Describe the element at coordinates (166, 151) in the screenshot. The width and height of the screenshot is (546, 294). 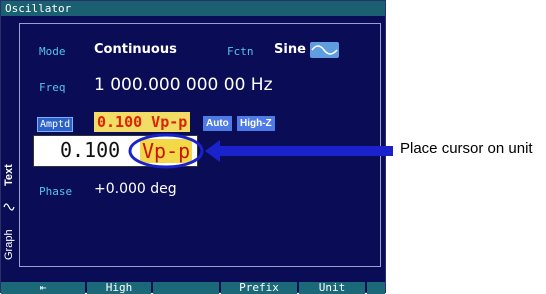
I see `unit-highlight-ellipse` at that location.